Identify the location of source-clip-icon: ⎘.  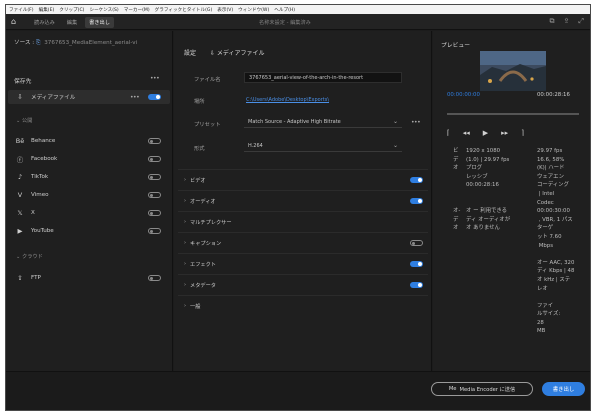
(38, 43).